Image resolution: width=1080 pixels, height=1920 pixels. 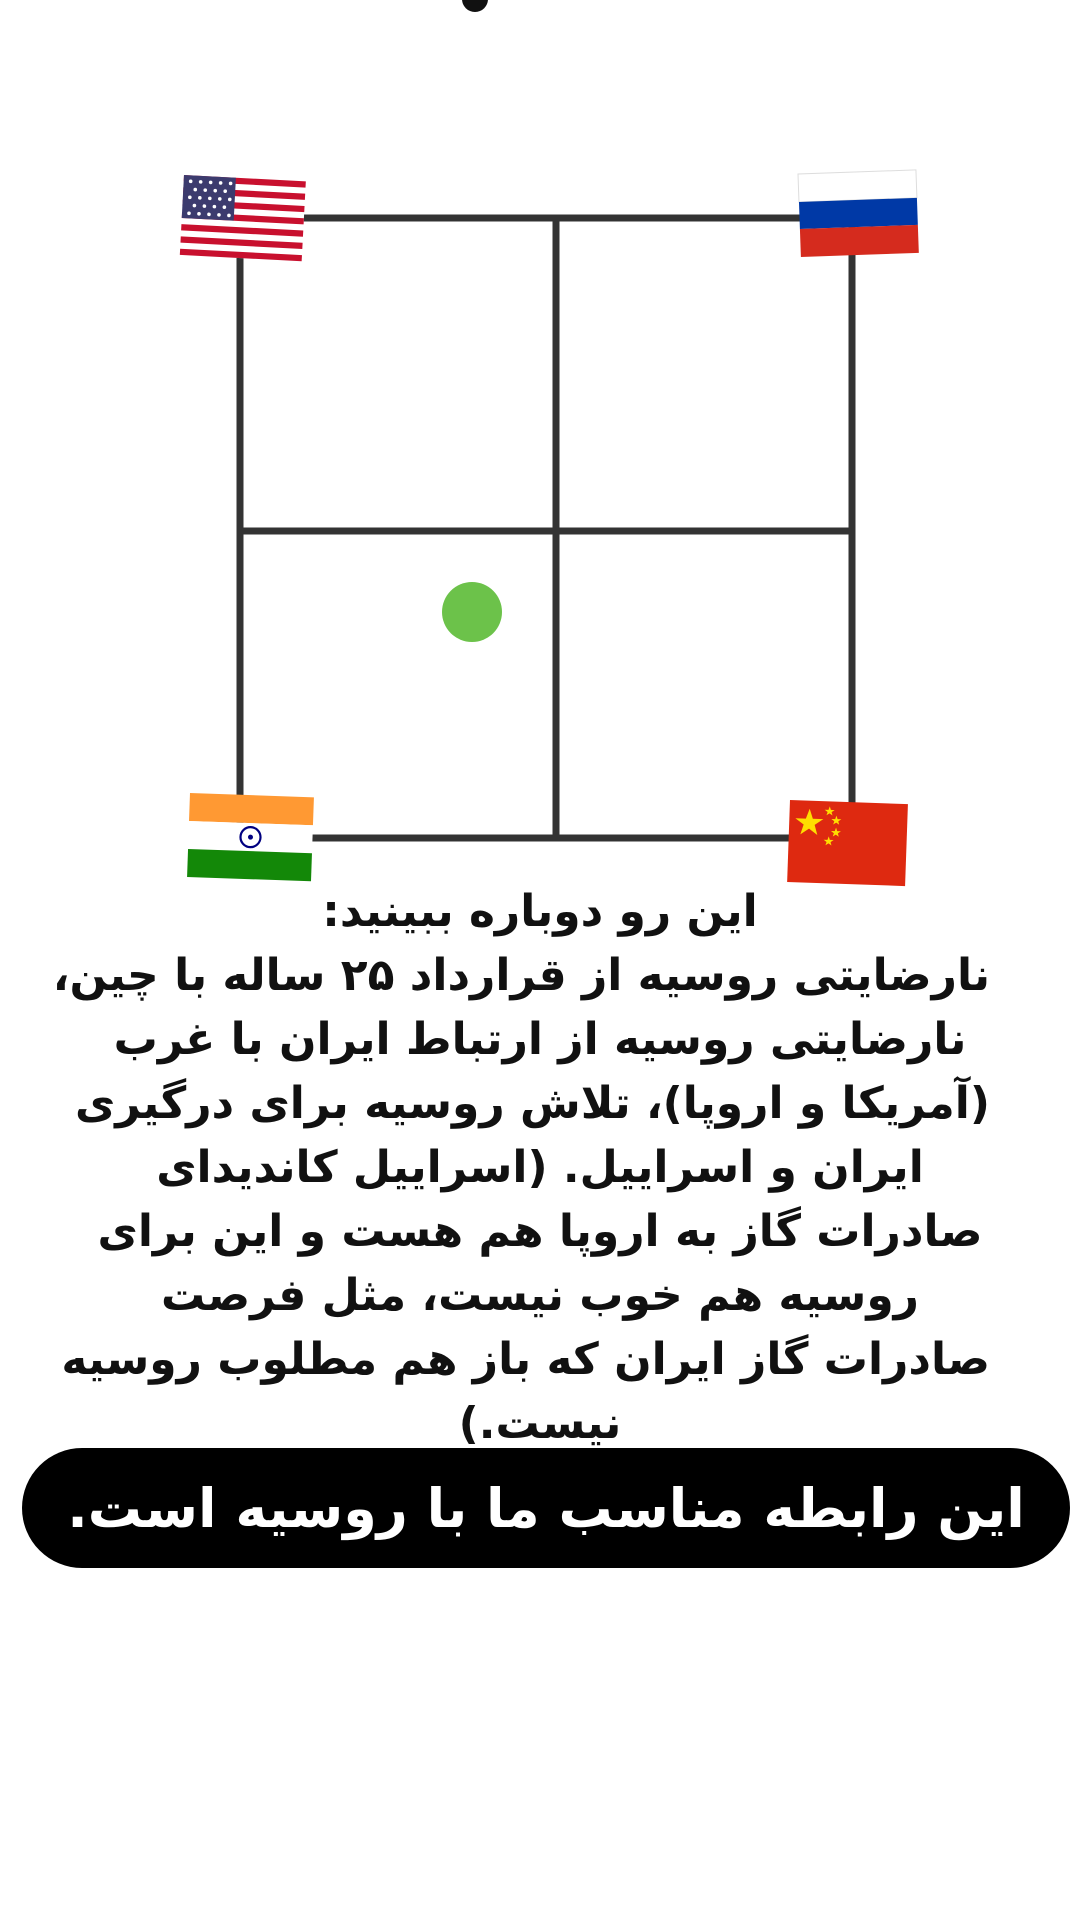 I want to click on russia-flag-icon, so click(x=858, y=213).